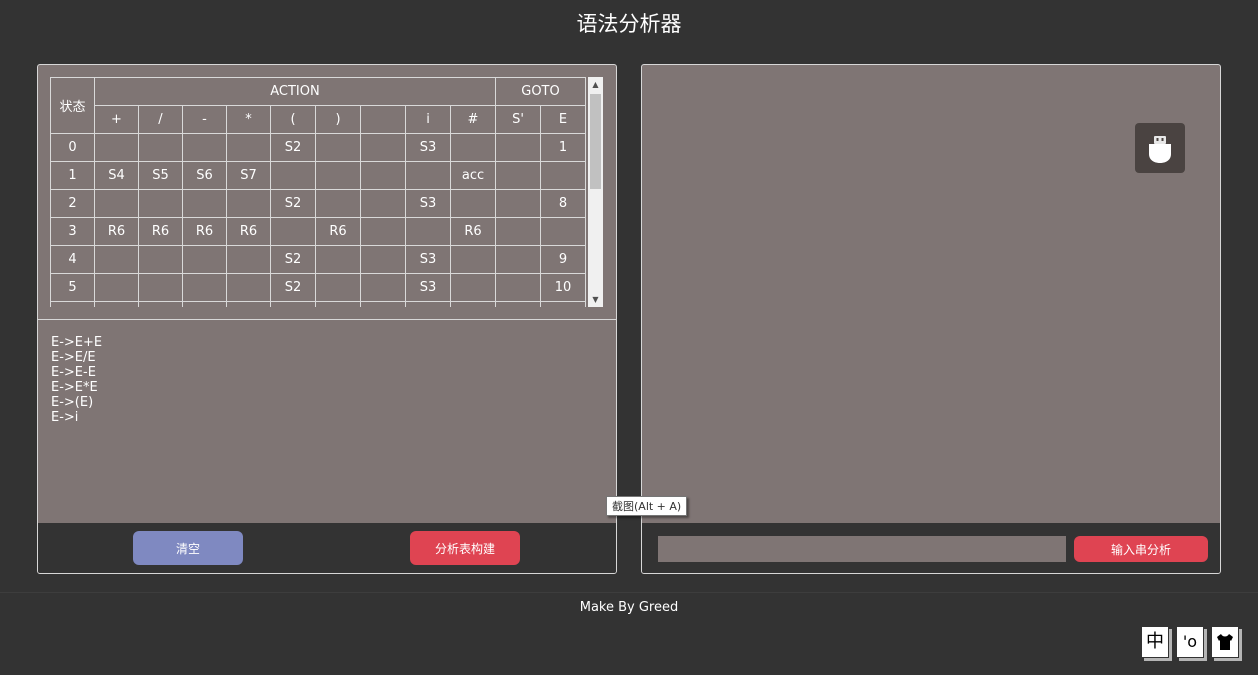 Image resolution: width=1258 pixels, height=675 pixels. Describe the element at coordinates (248, 175) in the screenshot. I see `table-cell: S7` at that location.